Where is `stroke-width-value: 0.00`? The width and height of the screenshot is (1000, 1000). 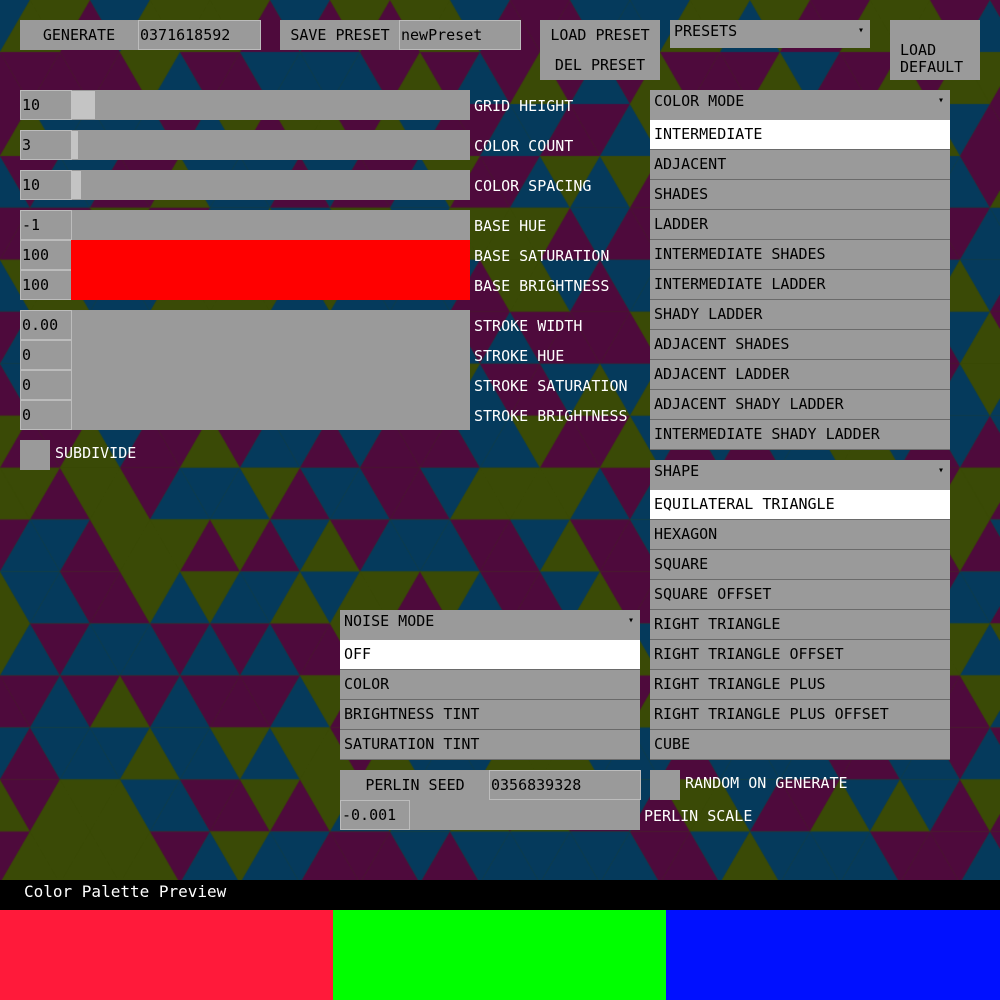 stroke-width-value: 0.00 is located at coordinates (46, 325).